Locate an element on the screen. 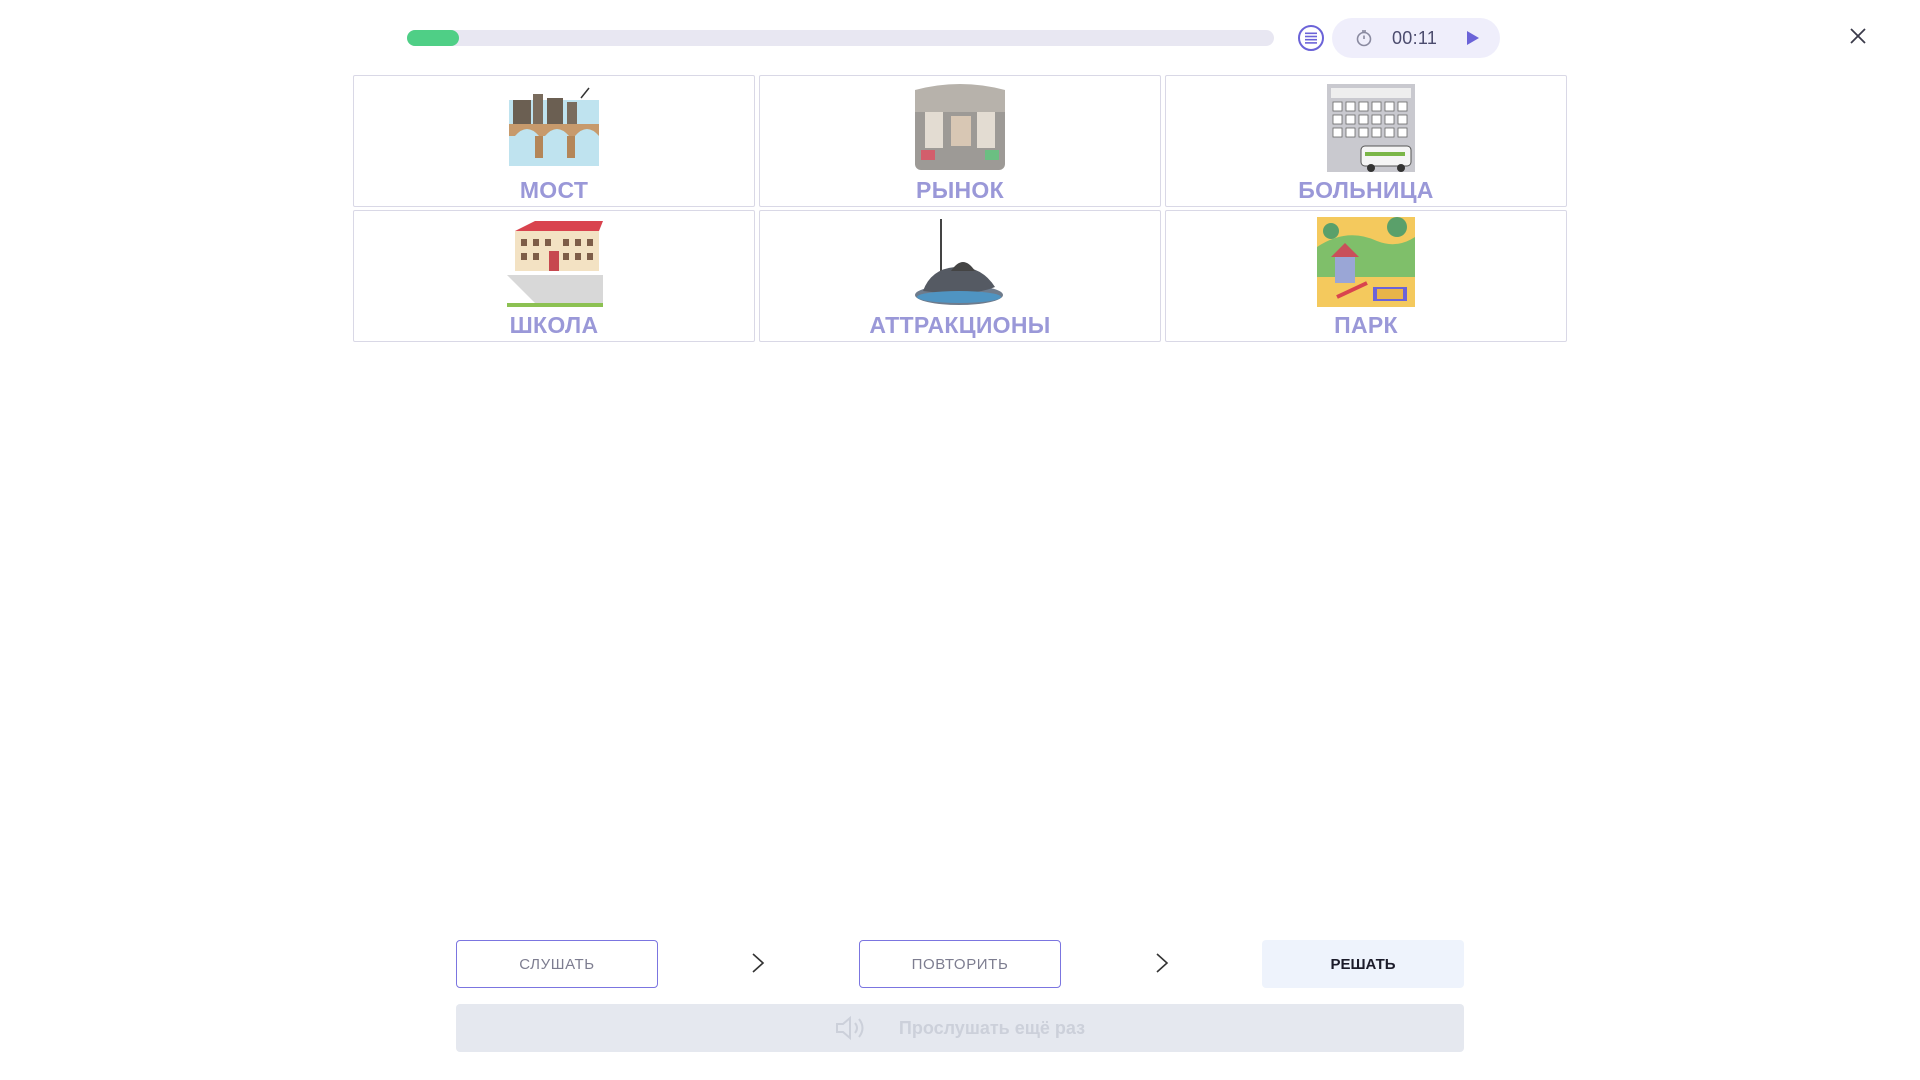  list-icon is located at coordinates (1311, 38).